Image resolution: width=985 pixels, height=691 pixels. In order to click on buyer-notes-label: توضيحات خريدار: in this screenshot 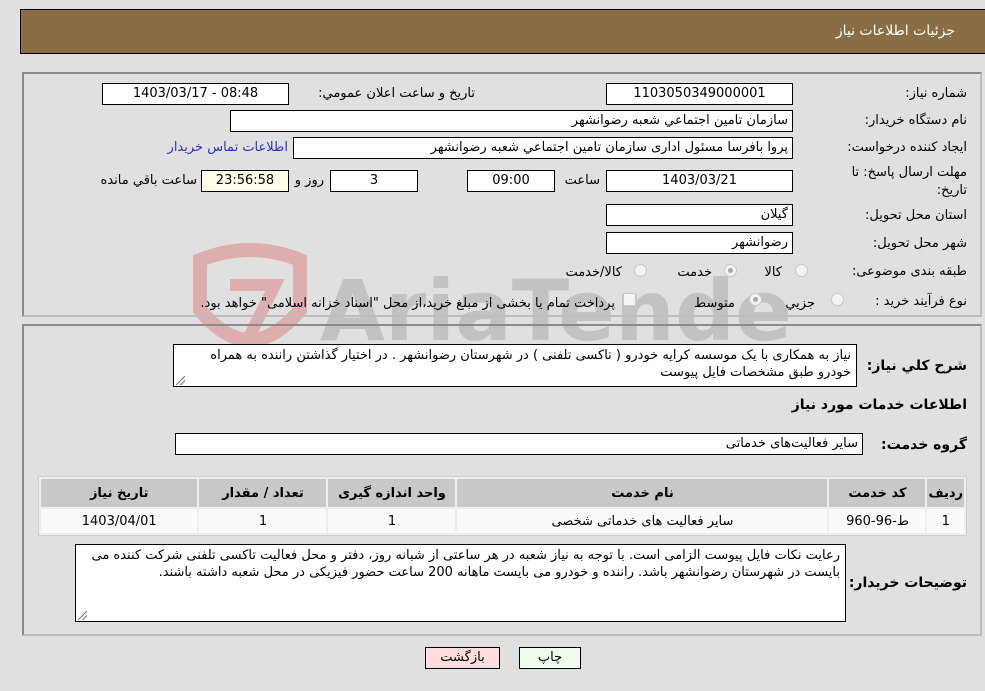, I will do `click(907, 583)`.